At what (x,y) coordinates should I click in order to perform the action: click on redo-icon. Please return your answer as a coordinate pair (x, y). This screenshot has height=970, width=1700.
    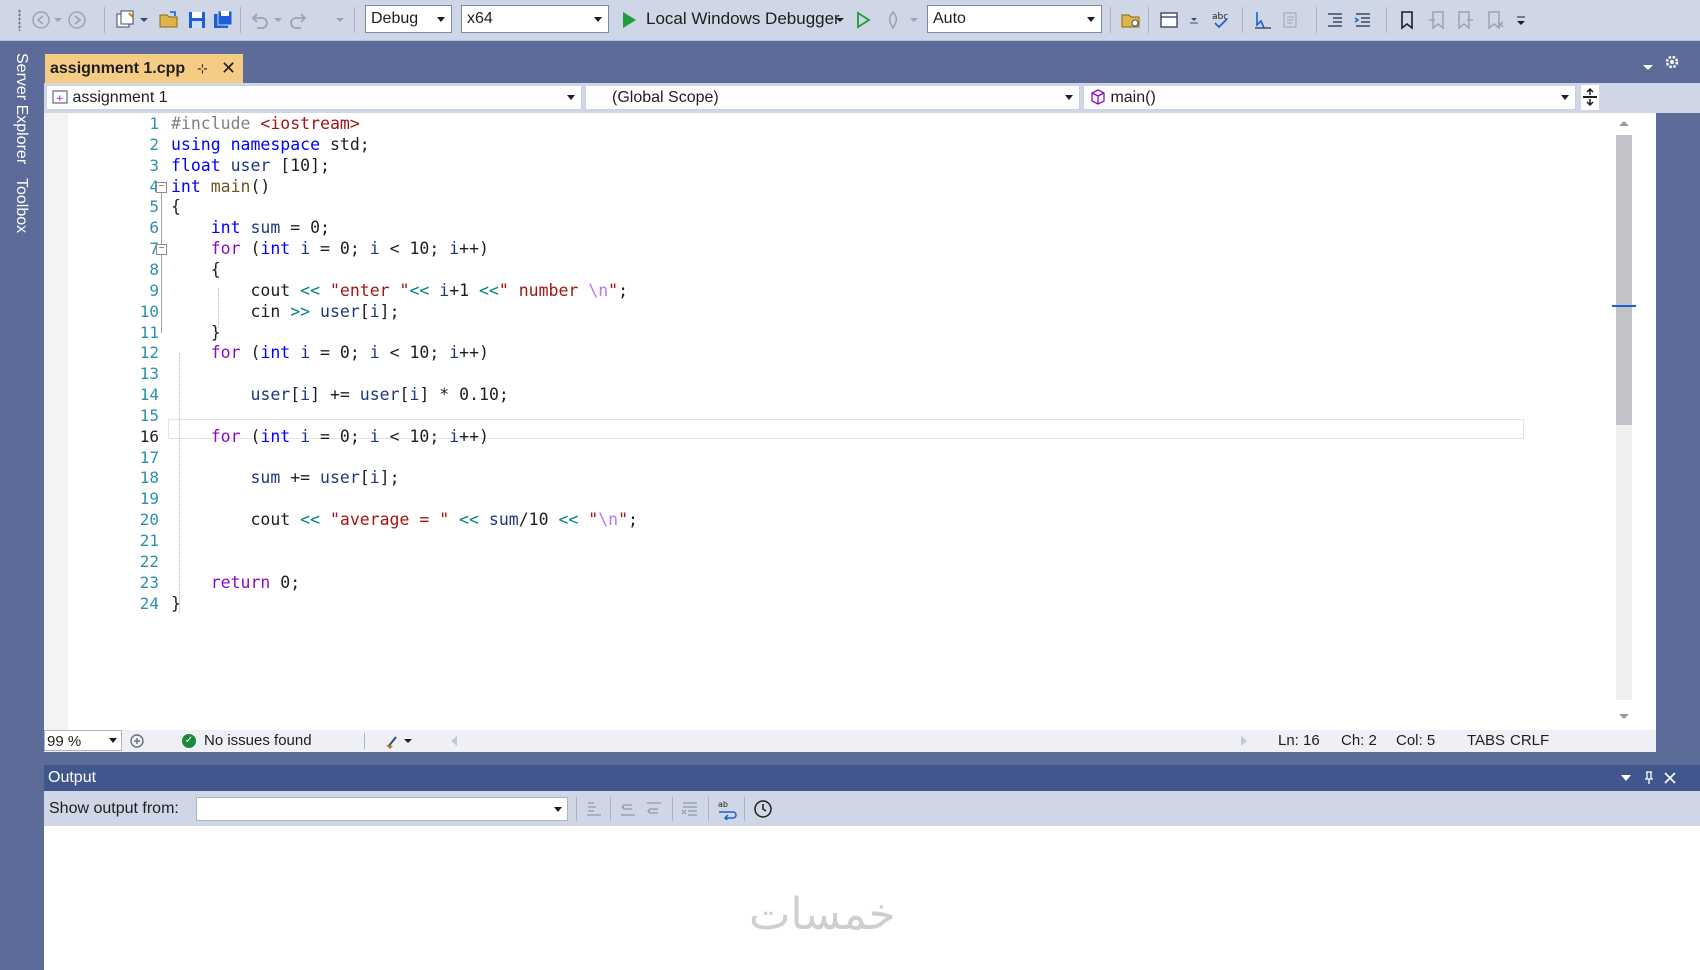
    Looking at the image, I should click on (299, 20).